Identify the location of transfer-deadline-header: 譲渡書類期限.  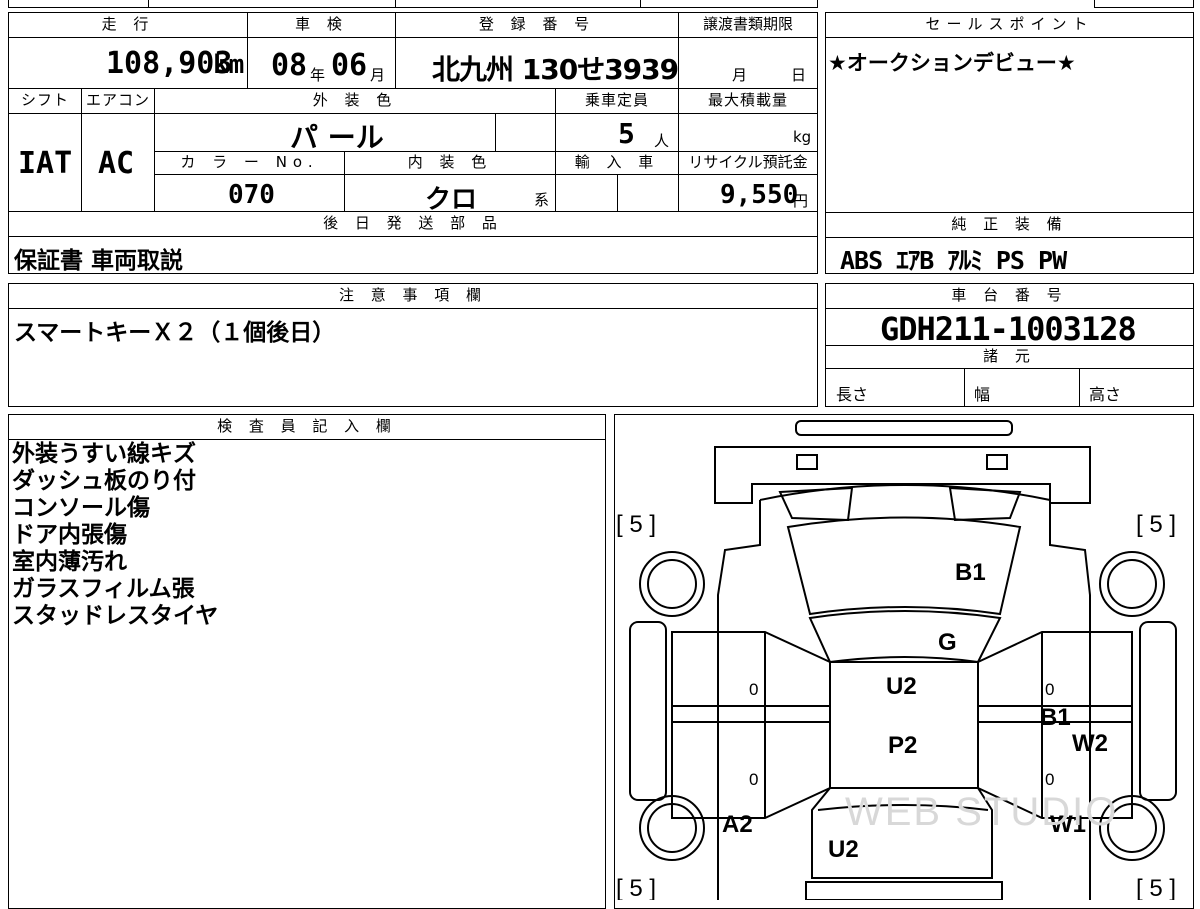
(748, 25).